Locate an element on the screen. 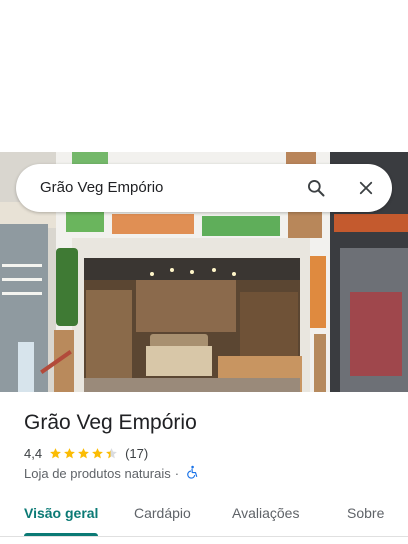  wheelchair-icon is located at coordinates (191, 473).